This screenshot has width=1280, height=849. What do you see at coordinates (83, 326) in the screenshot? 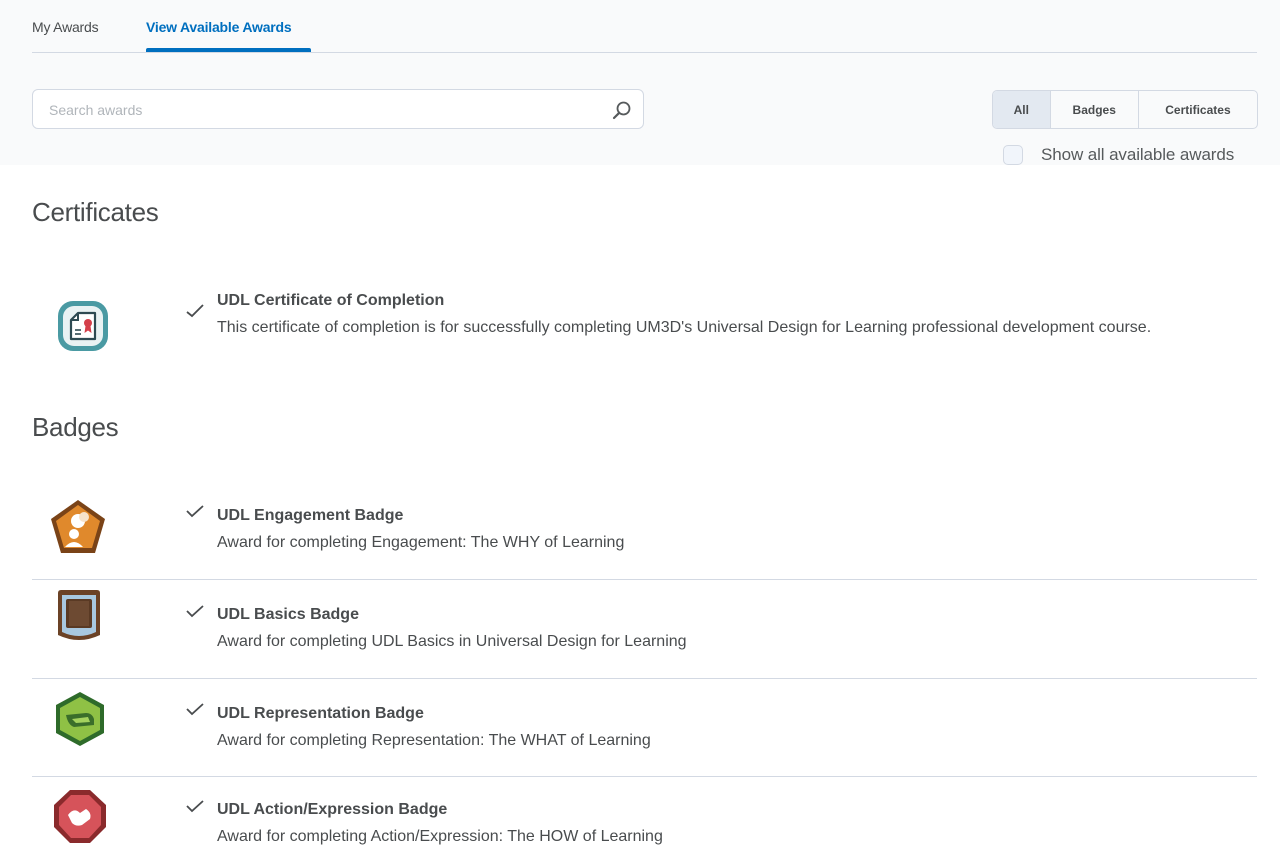
I see `certificate-icon` at bounding box center [83, 326].